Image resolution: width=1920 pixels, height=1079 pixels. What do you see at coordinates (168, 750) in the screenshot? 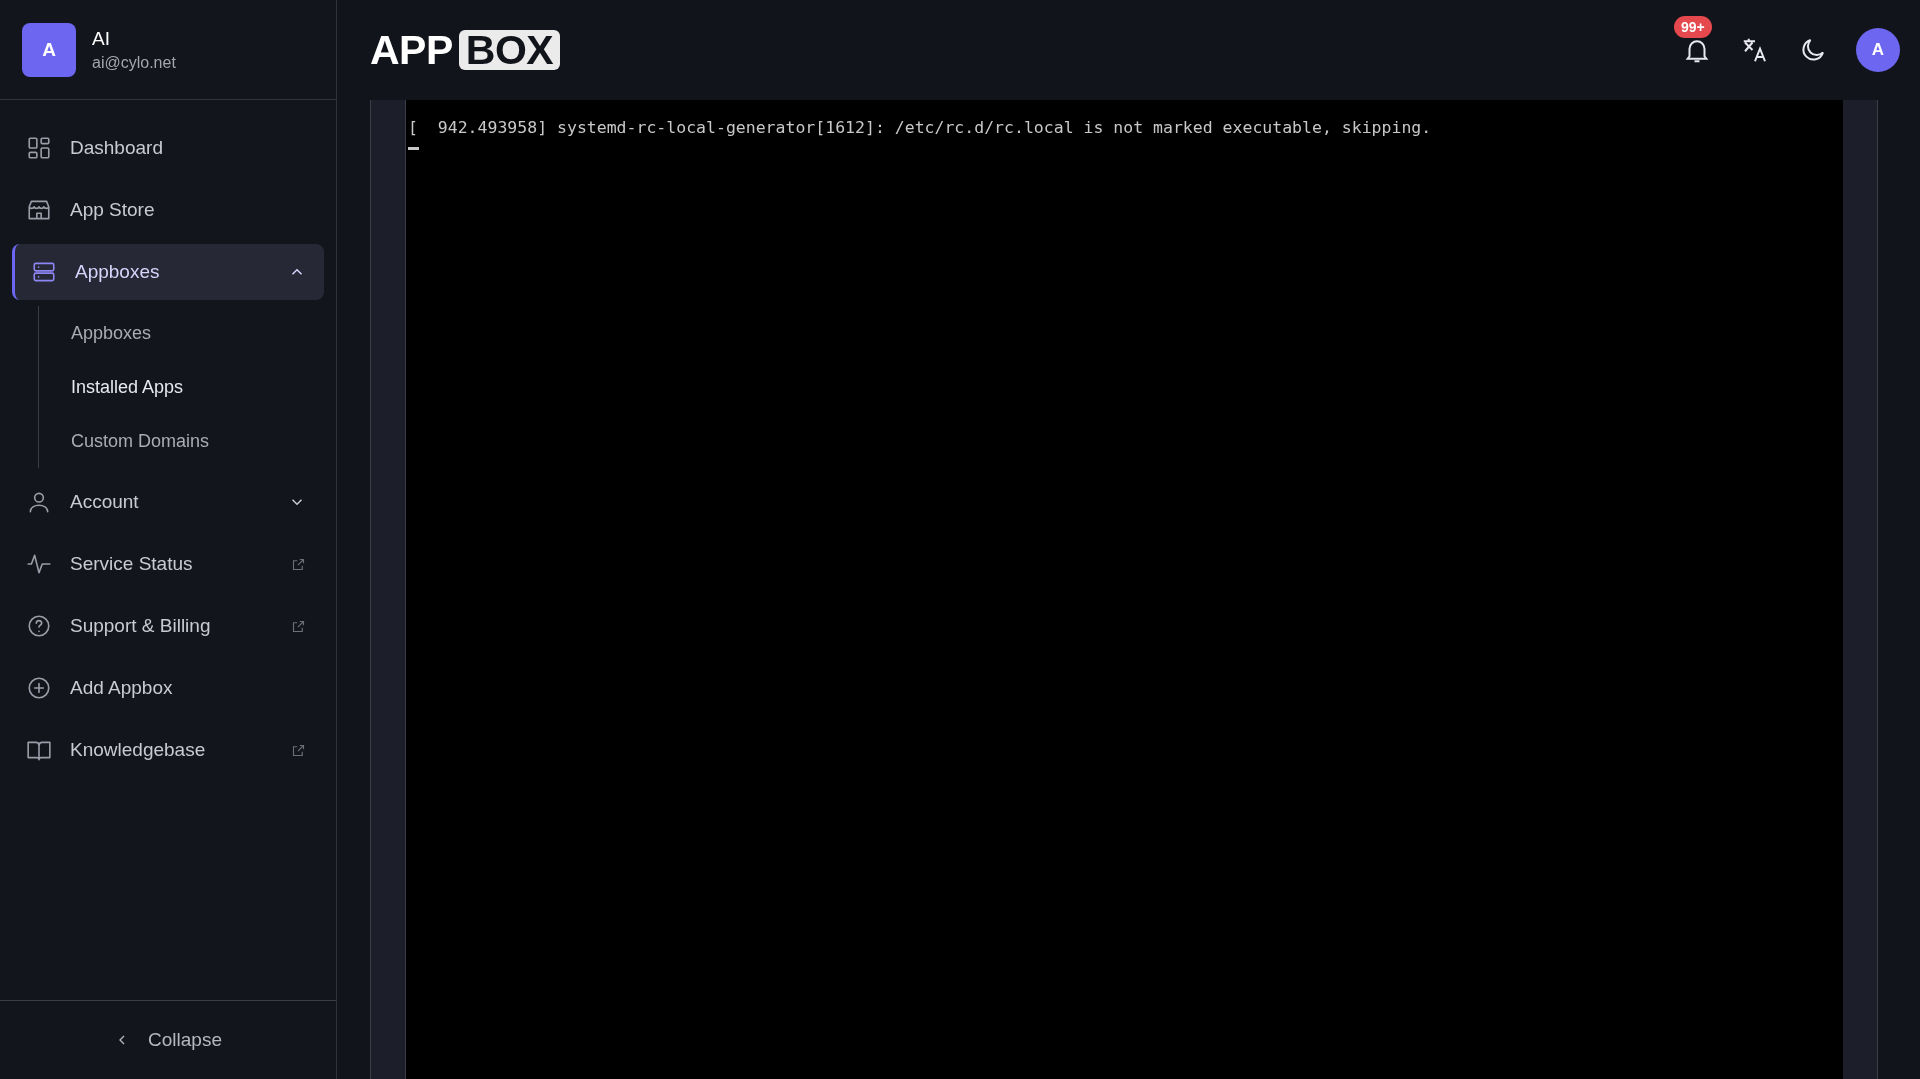
I see `sidebar-item: Knowledgebase` at bounding box center [168, 750].